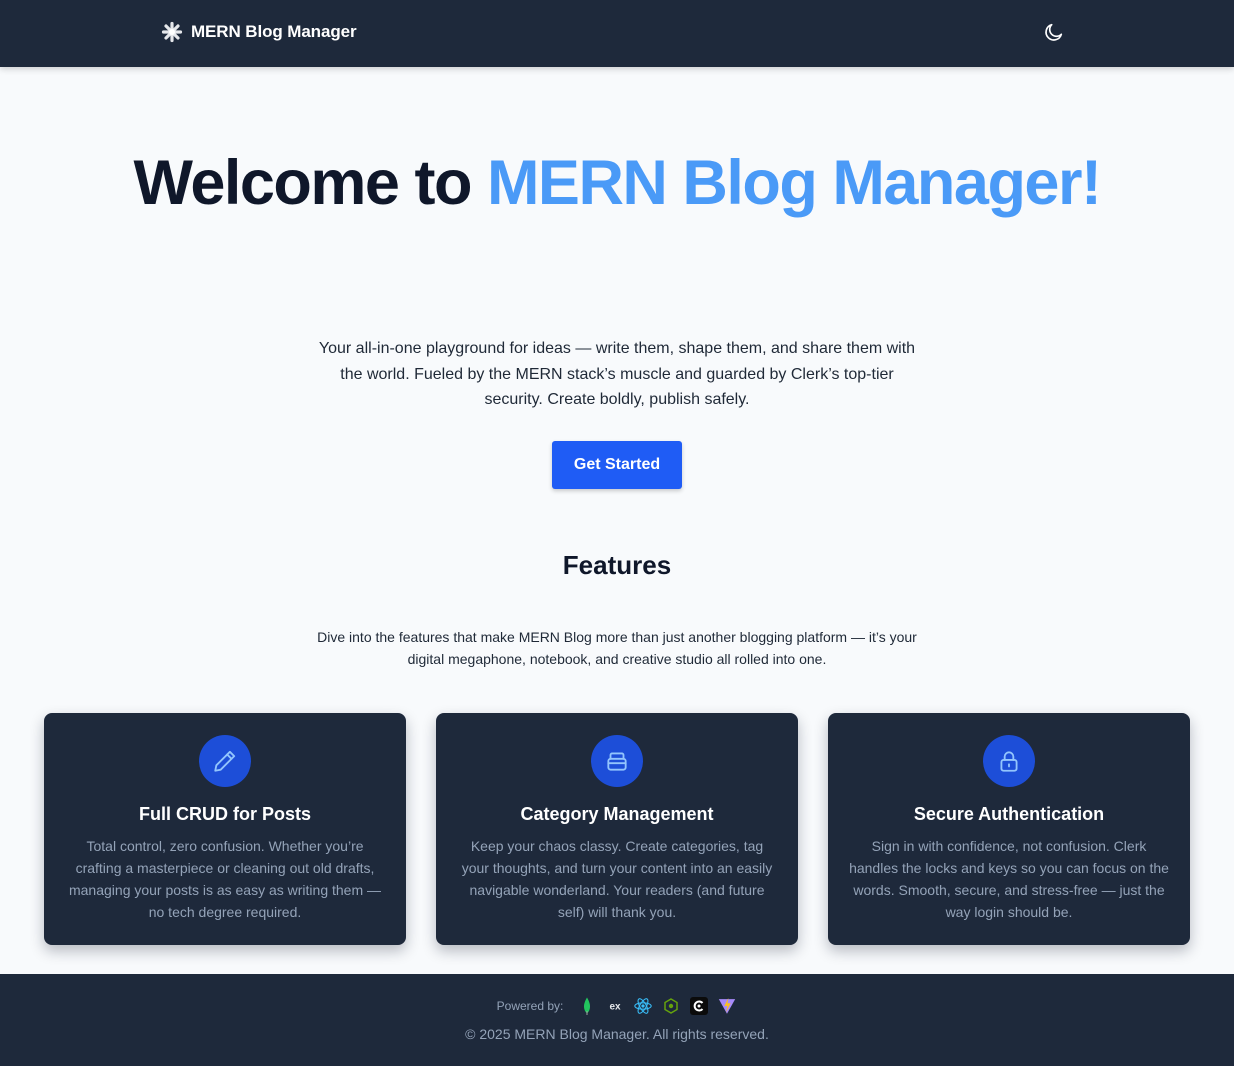  What do you see at coordinates (587, 1006) in the screenshot?
I see `mongodb-icon` at bounding box center [587, 1006].